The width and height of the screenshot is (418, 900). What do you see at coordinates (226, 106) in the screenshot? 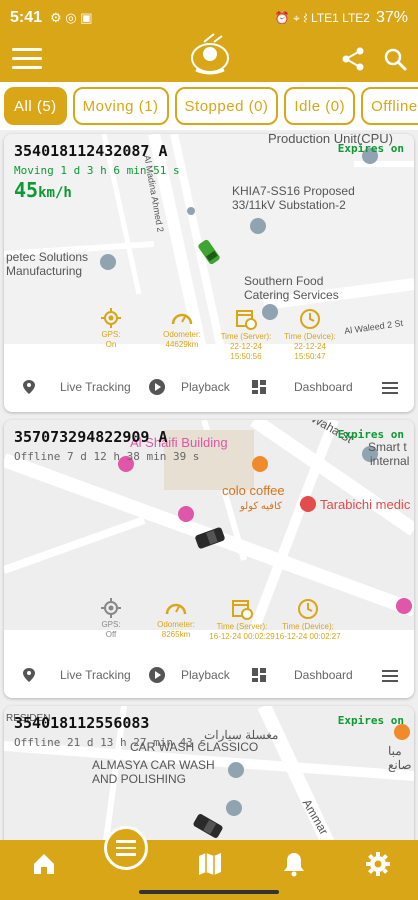
I see `filter-stopped: Stopped (0)` at bounding box center [226, 106].